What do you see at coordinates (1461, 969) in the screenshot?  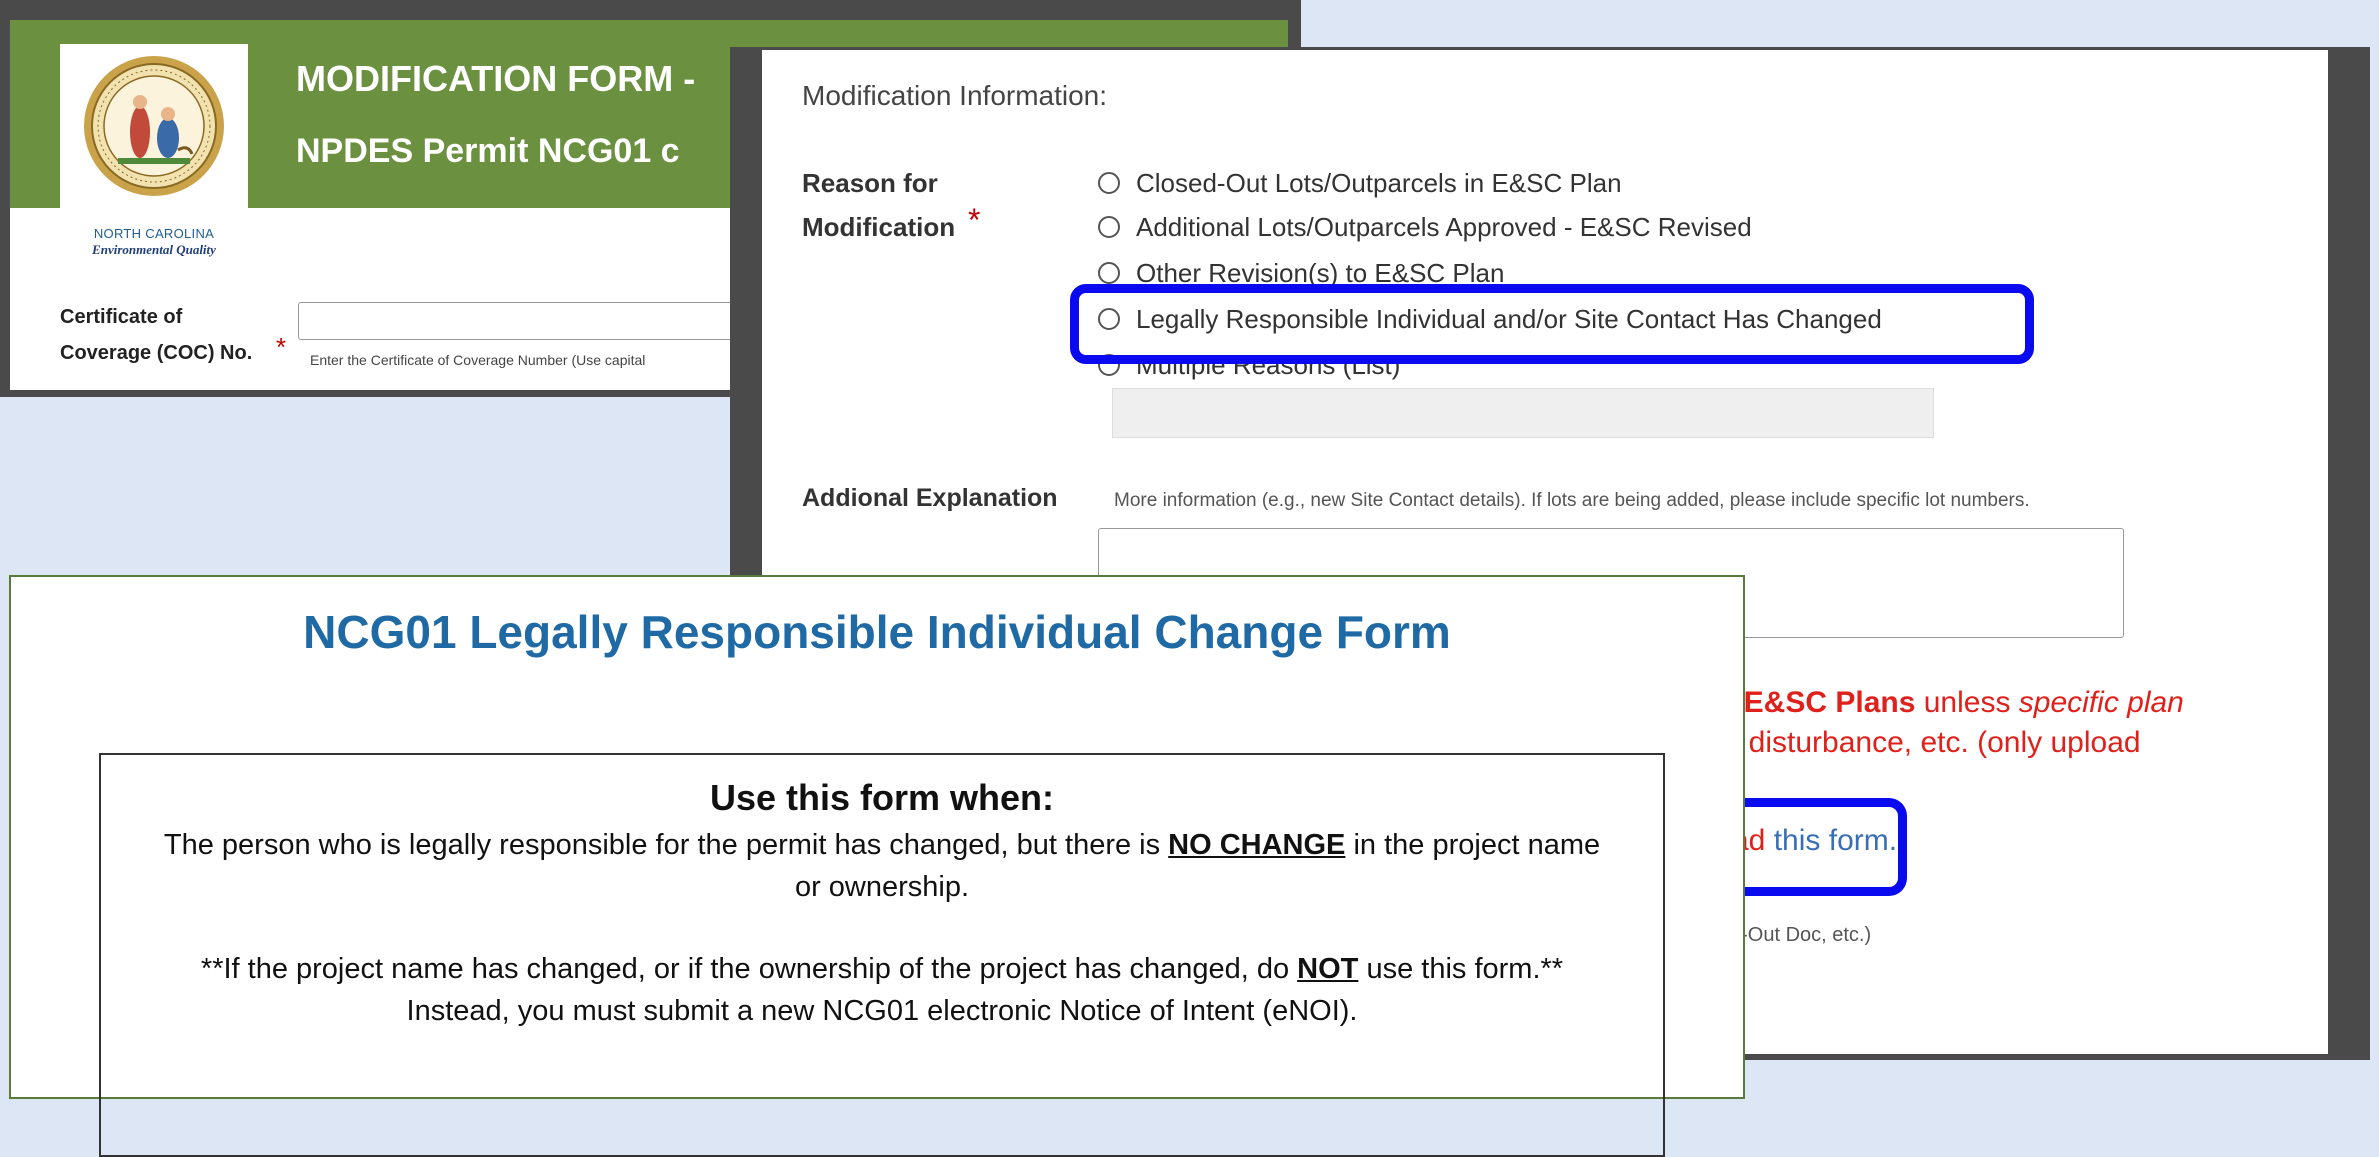 I see `note-text: use this form.**` at bounding box center [1461, 969].